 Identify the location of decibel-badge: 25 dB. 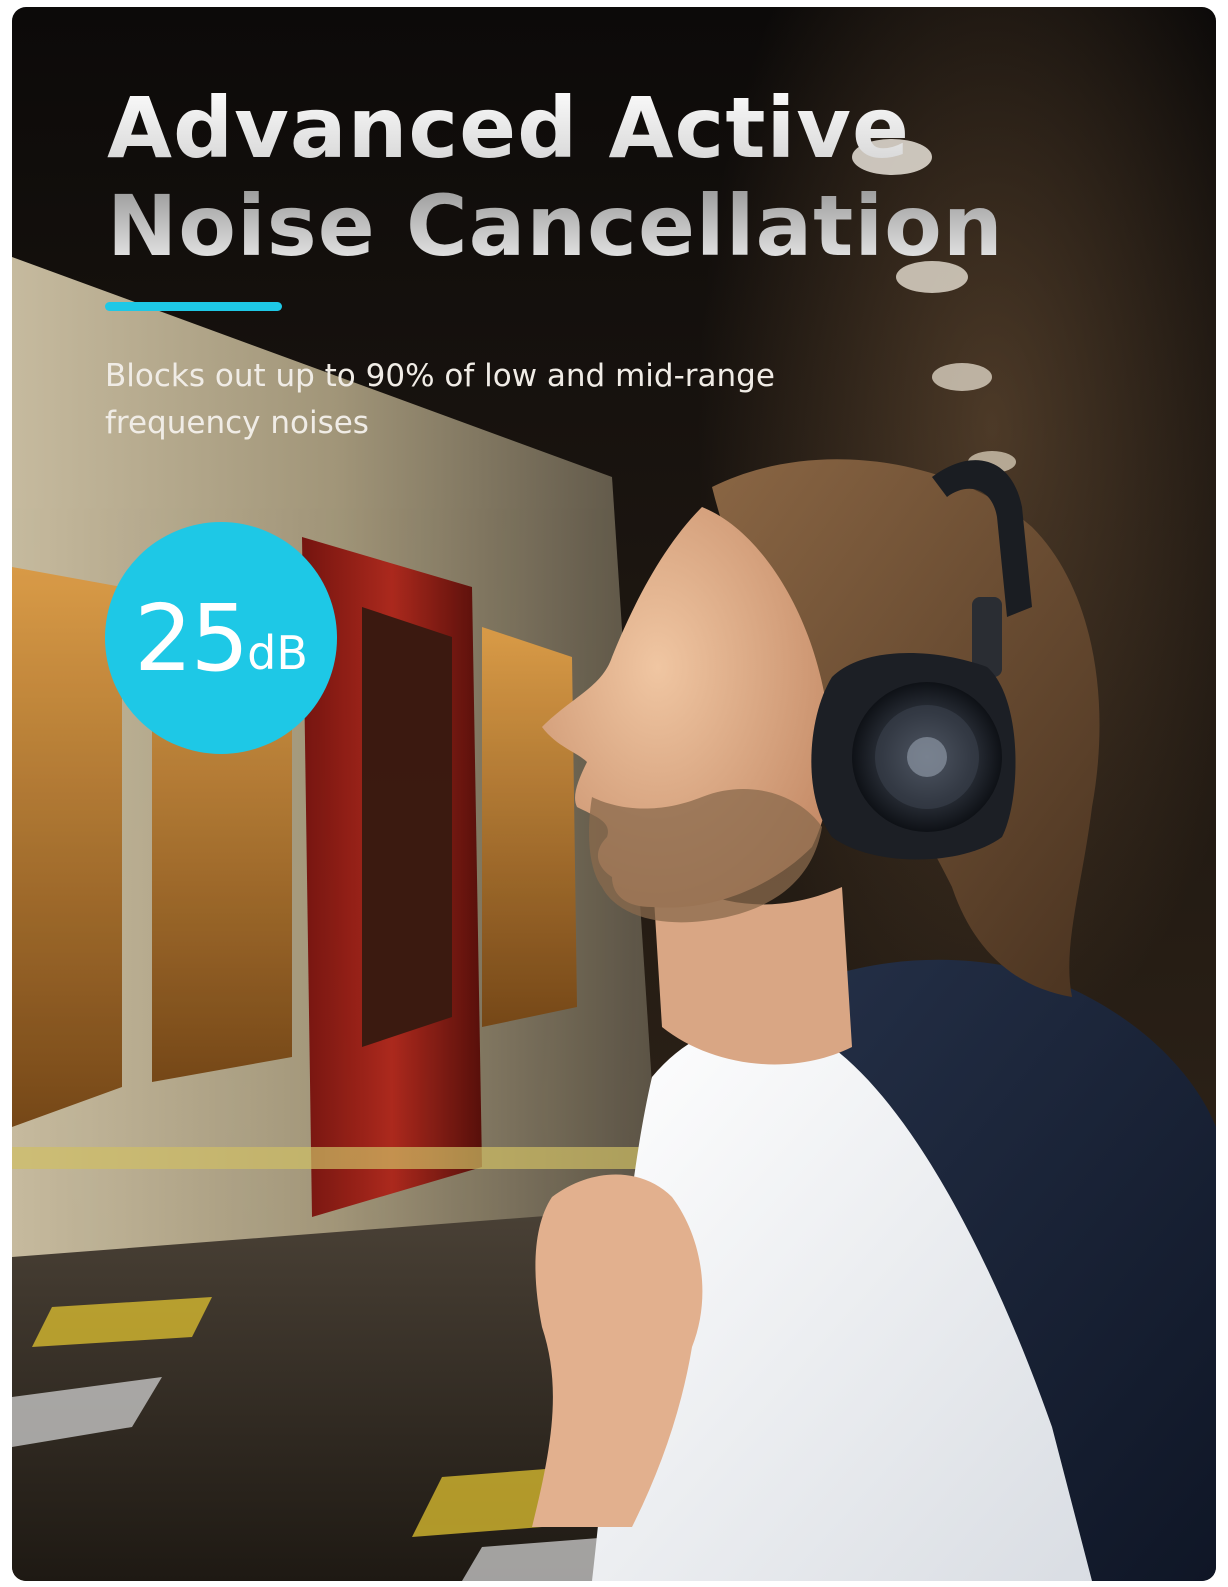
(221, 638).